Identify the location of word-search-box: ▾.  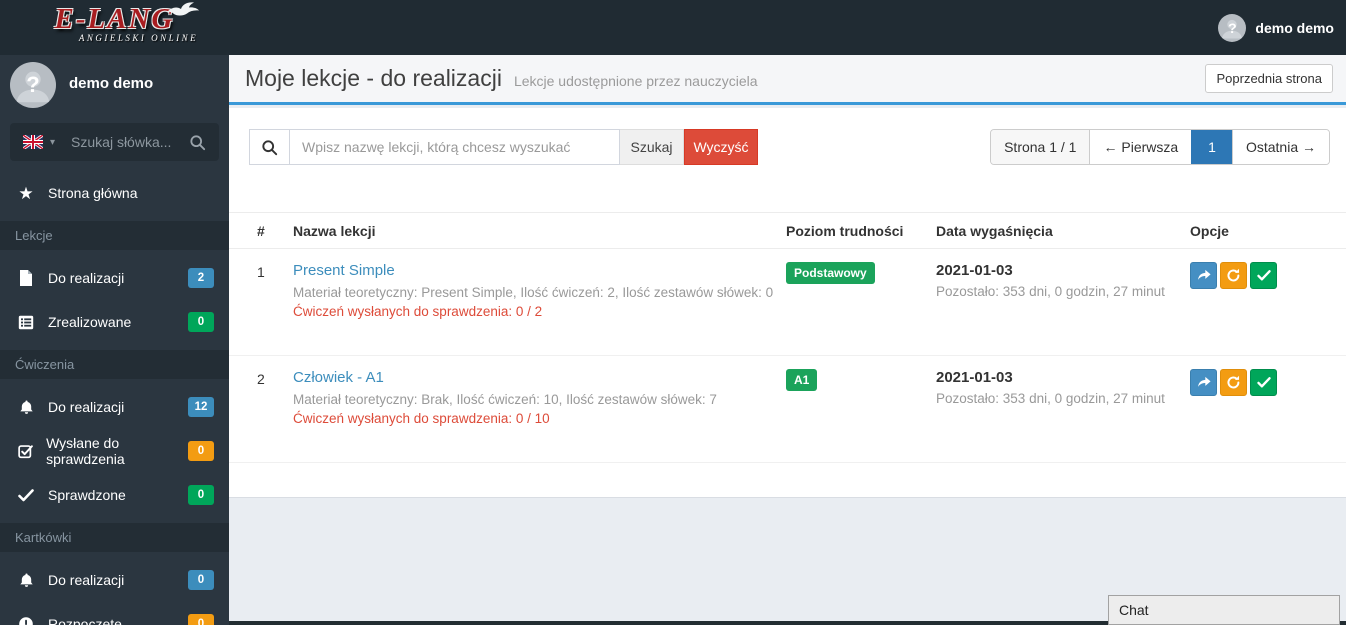
(114, 142).